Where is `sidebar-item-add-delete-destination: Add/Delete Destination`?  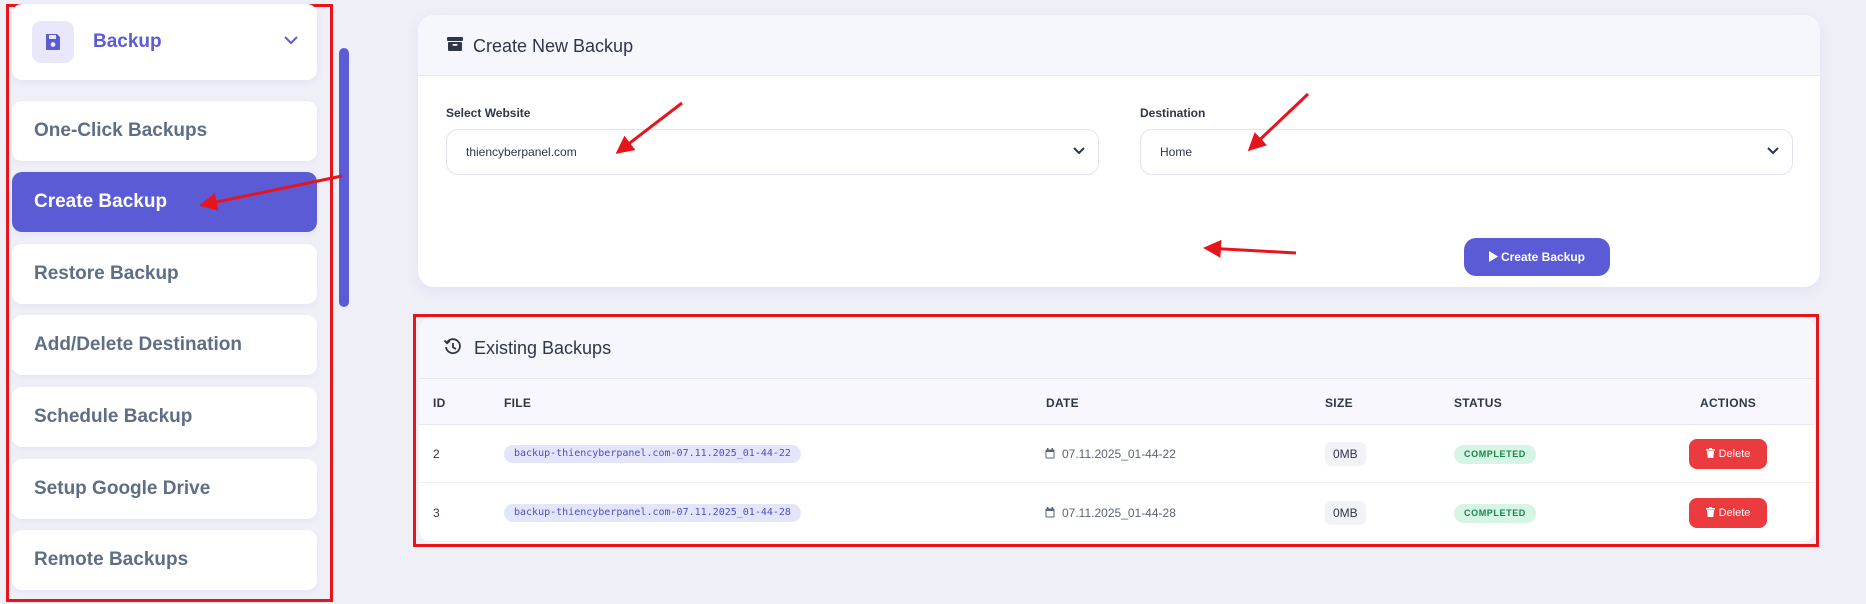
sidebar-item-add-delete-destination: Add/Delete Destination is located at coordinates (164, 345).